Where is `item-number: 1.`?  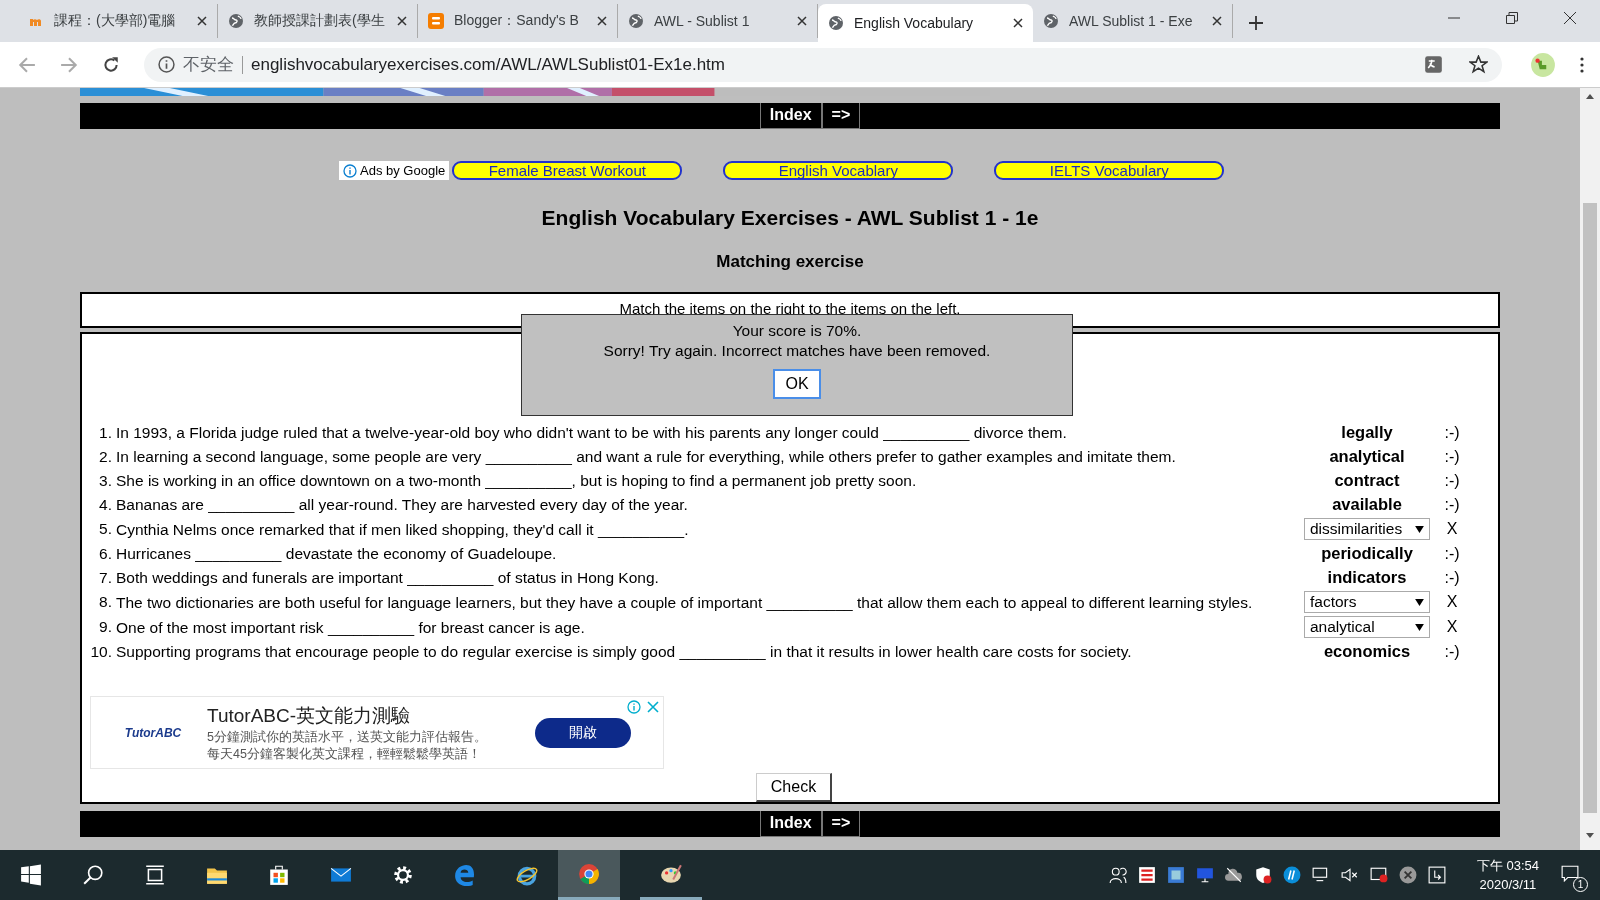
item-number: 1. is located at coordinates (105, 432).